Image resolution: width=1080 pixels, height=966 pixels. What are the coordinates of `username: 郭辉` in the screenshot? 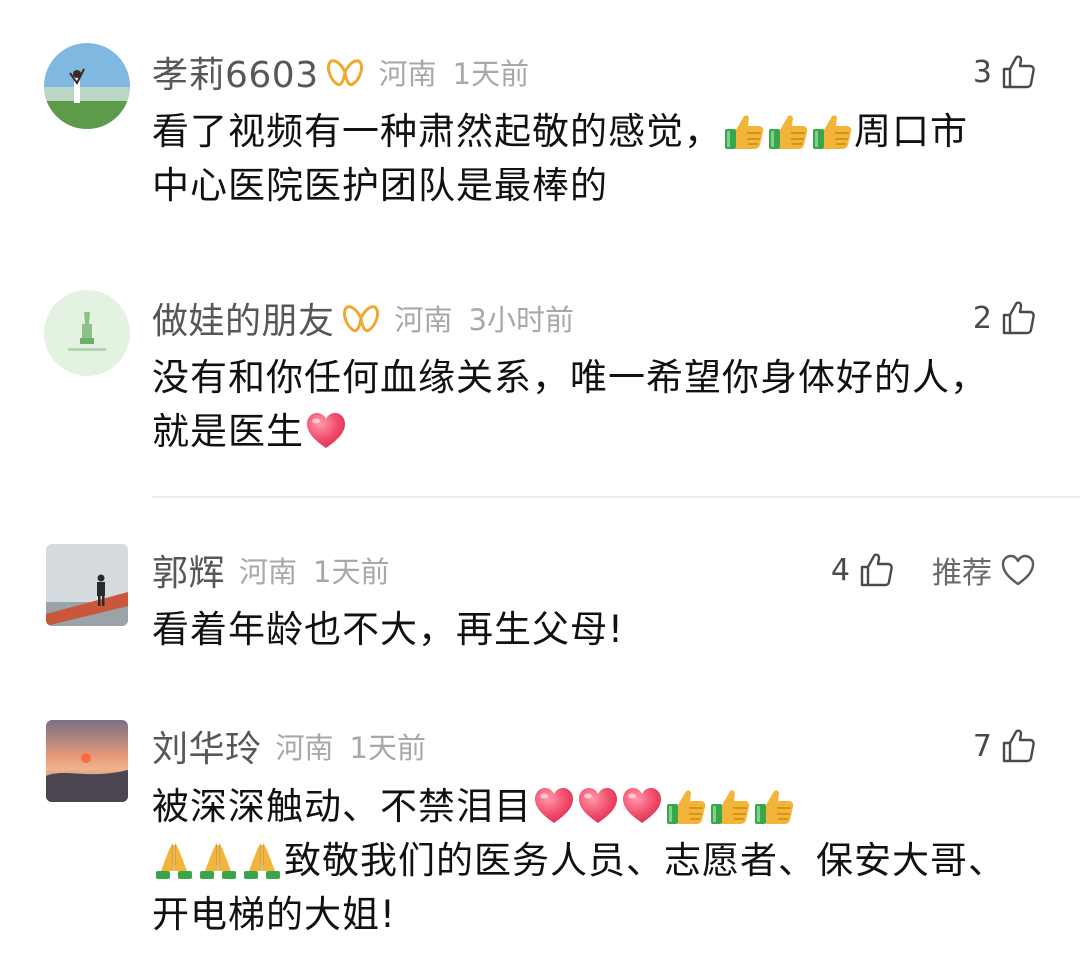 It's located at (188, 570).